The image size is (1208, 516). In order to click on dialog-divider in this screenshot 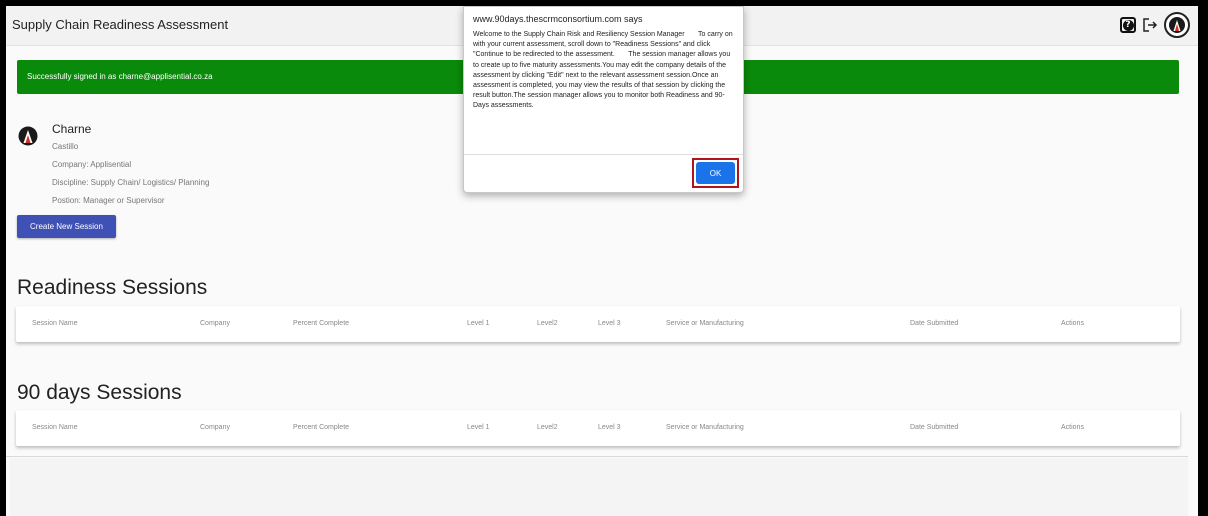, I will do `click(603, 154)`.